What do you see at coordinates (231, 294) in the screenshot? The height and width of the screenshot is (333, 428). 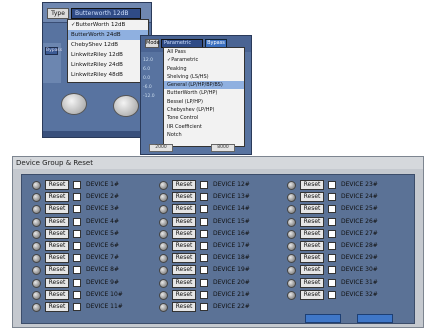 I see `device-label: DEVICE 21#` at bounding box center [231, 294].